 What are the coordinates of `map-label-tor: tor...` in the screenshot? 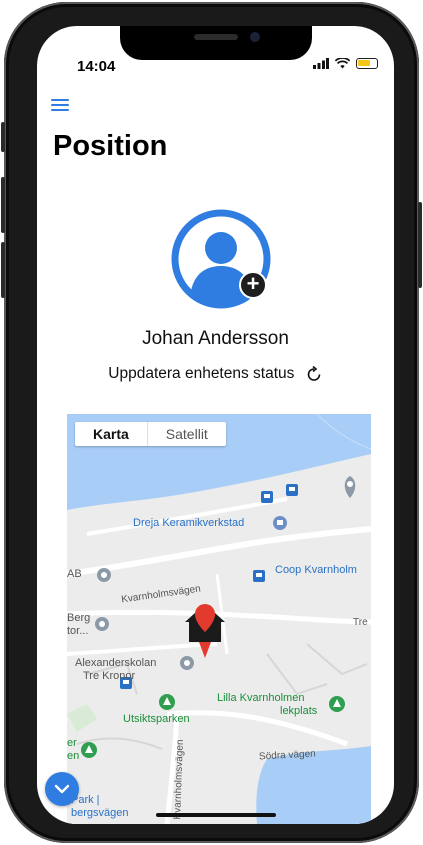 It's located at (78, 631).